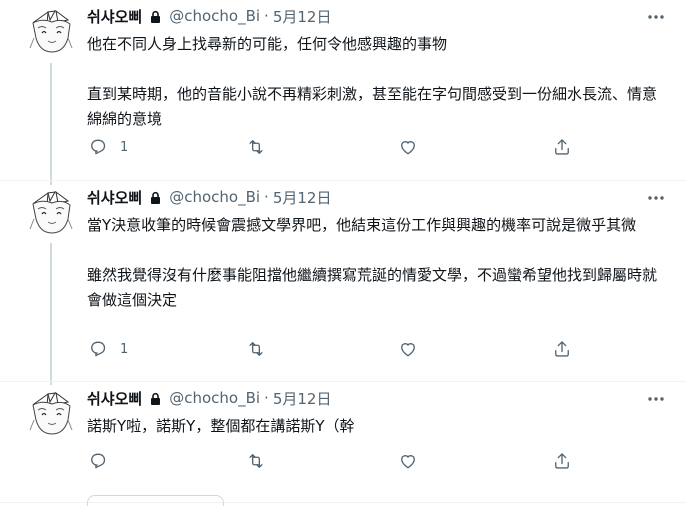 The height and width of the screenshot is (506, 686). What do you see at coordinates (362, 225) in the screenshot?
I see `tweet-paragraph: 當Y決意收筆的時候會震撼文學界吧，他結束這份工作與興趣的機率可說是微乎其微` at bounding box center [362, 225].